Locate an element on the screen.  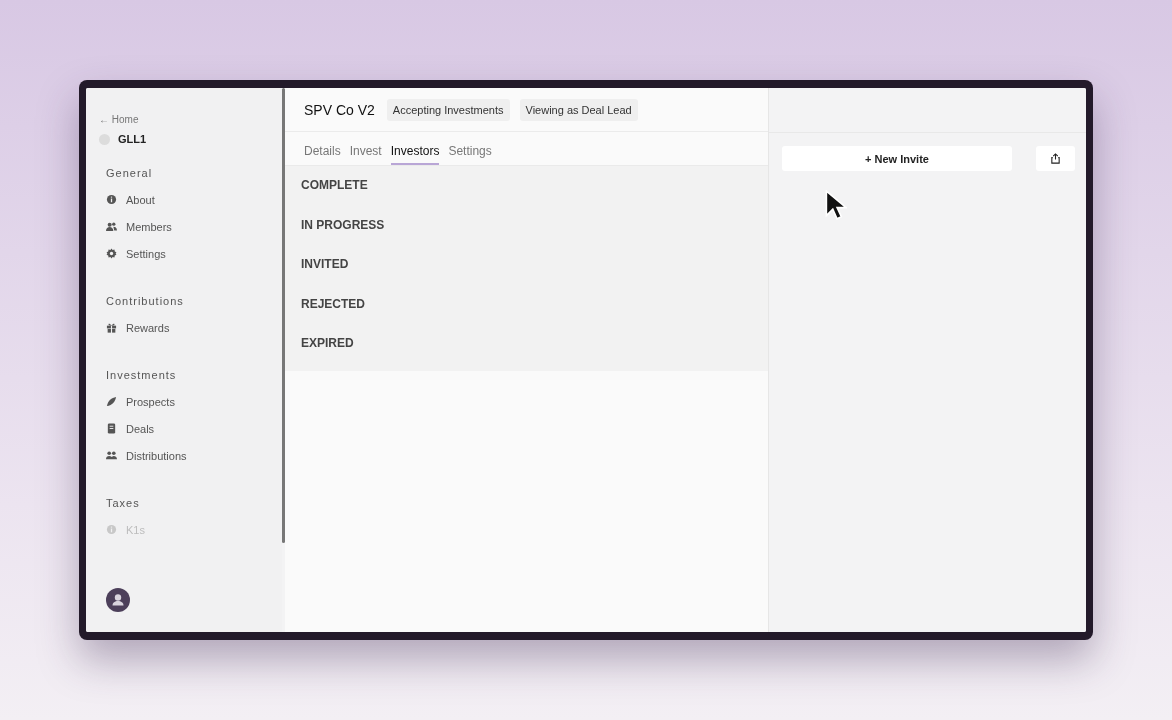
gift-icon is located at coordinates (111, 327).